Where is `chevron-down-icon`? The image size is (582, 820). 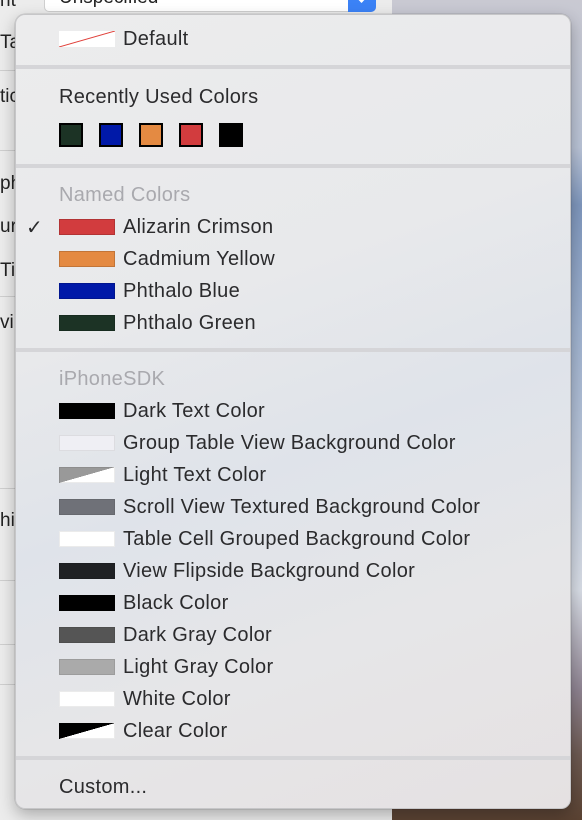 chevron-down-icon is located at coordinates (362, 6).